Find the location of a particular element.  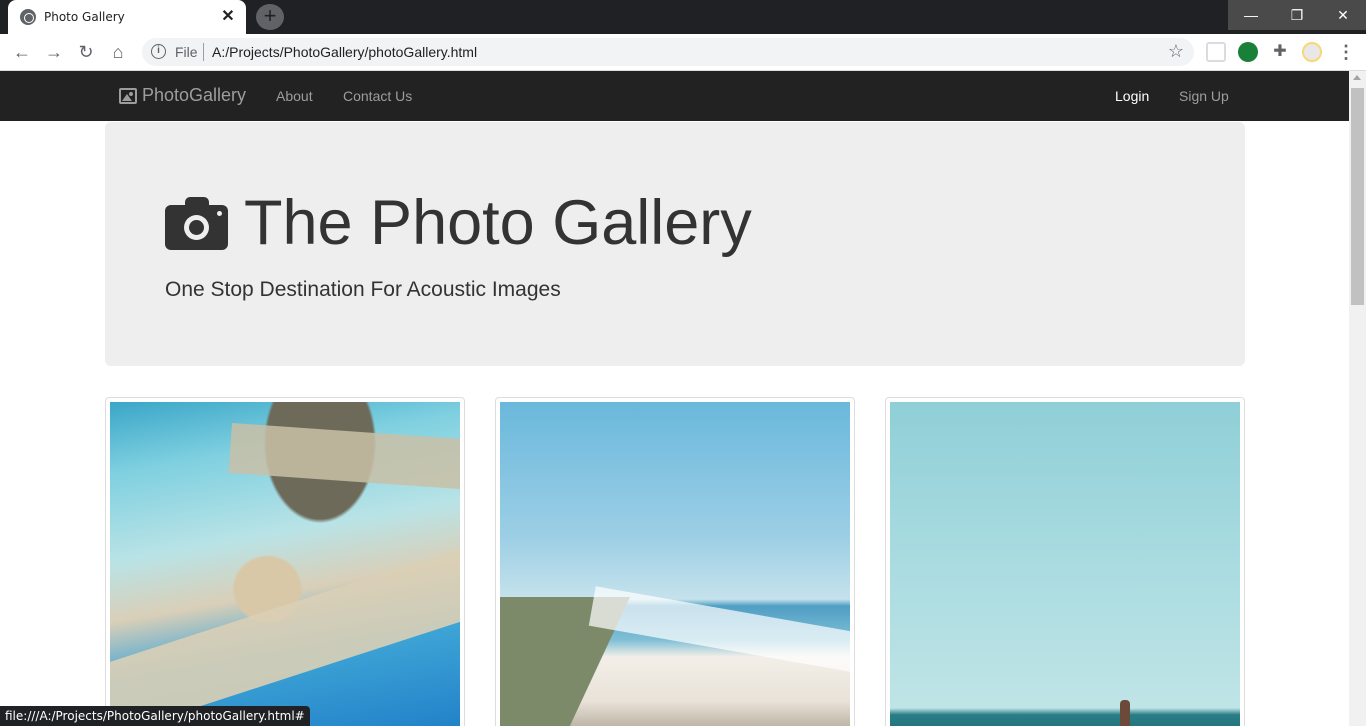

address-separator is located at coordinates (203, 52).